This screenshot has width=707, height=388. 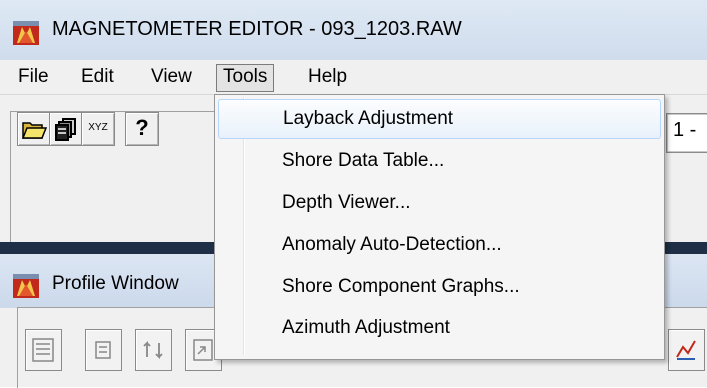 I want to click on menu-item-azimuth-adjustment: Azimuth Adjustment, so click(x=438, y=328).